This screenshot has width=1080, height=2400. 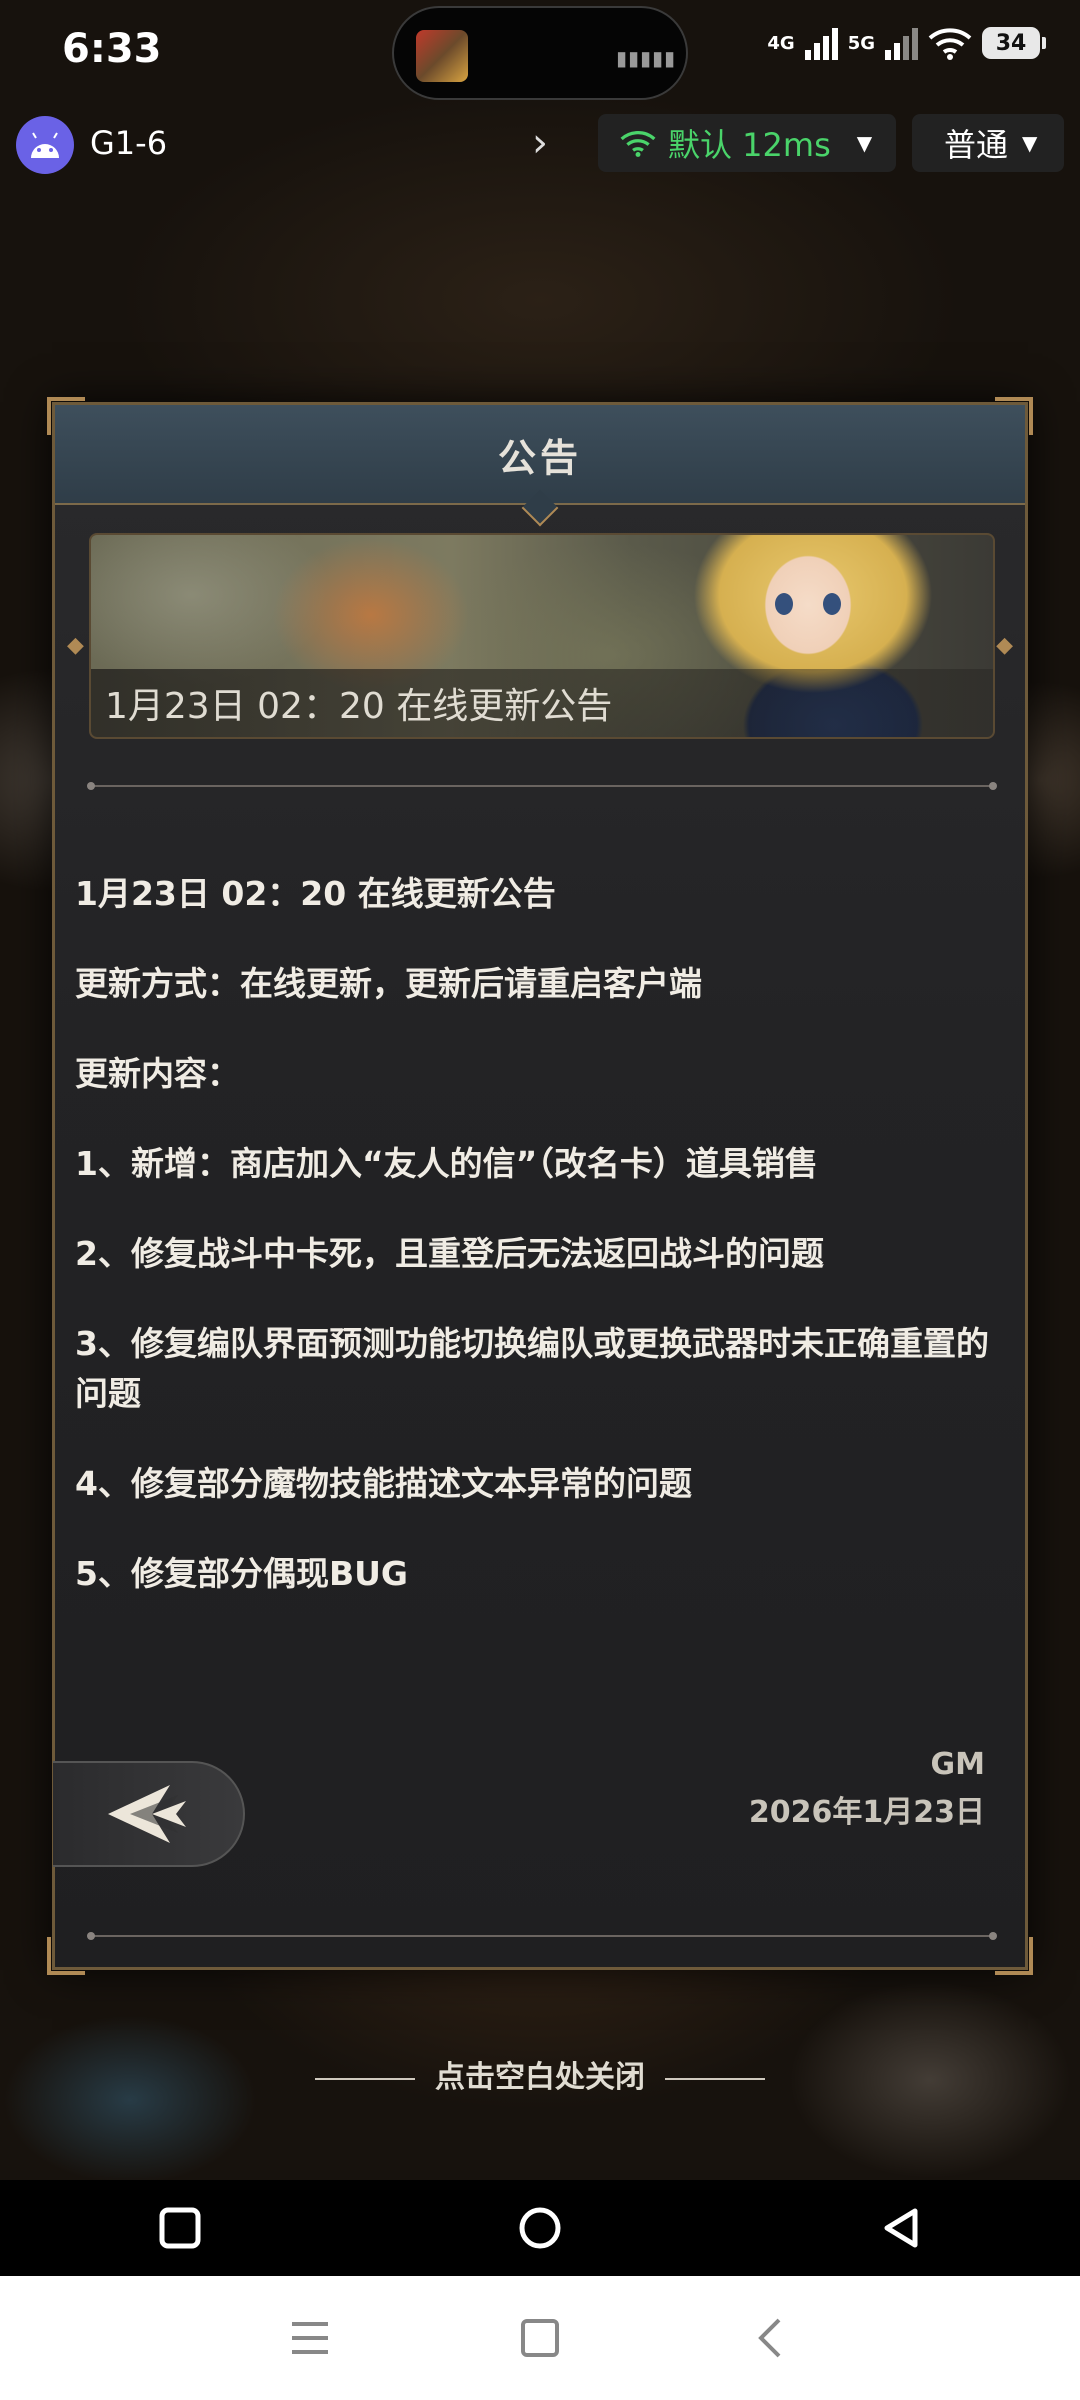 I want to click on update-content-label: 更新内容：, so click(x=157, y=1073).